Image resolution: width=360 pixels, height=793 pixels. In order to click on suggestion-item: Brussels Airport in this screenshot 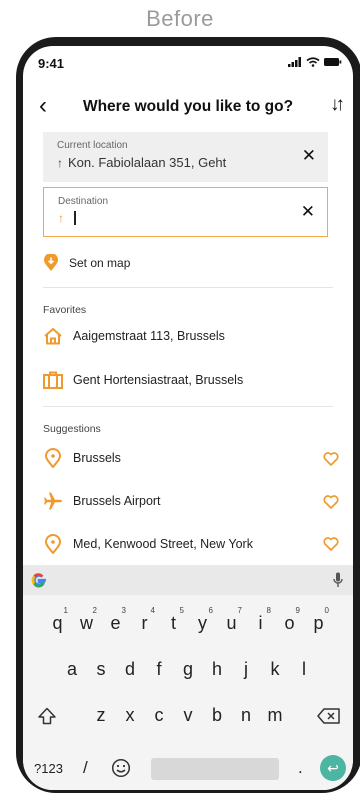, I will do `click(193, 501)`.